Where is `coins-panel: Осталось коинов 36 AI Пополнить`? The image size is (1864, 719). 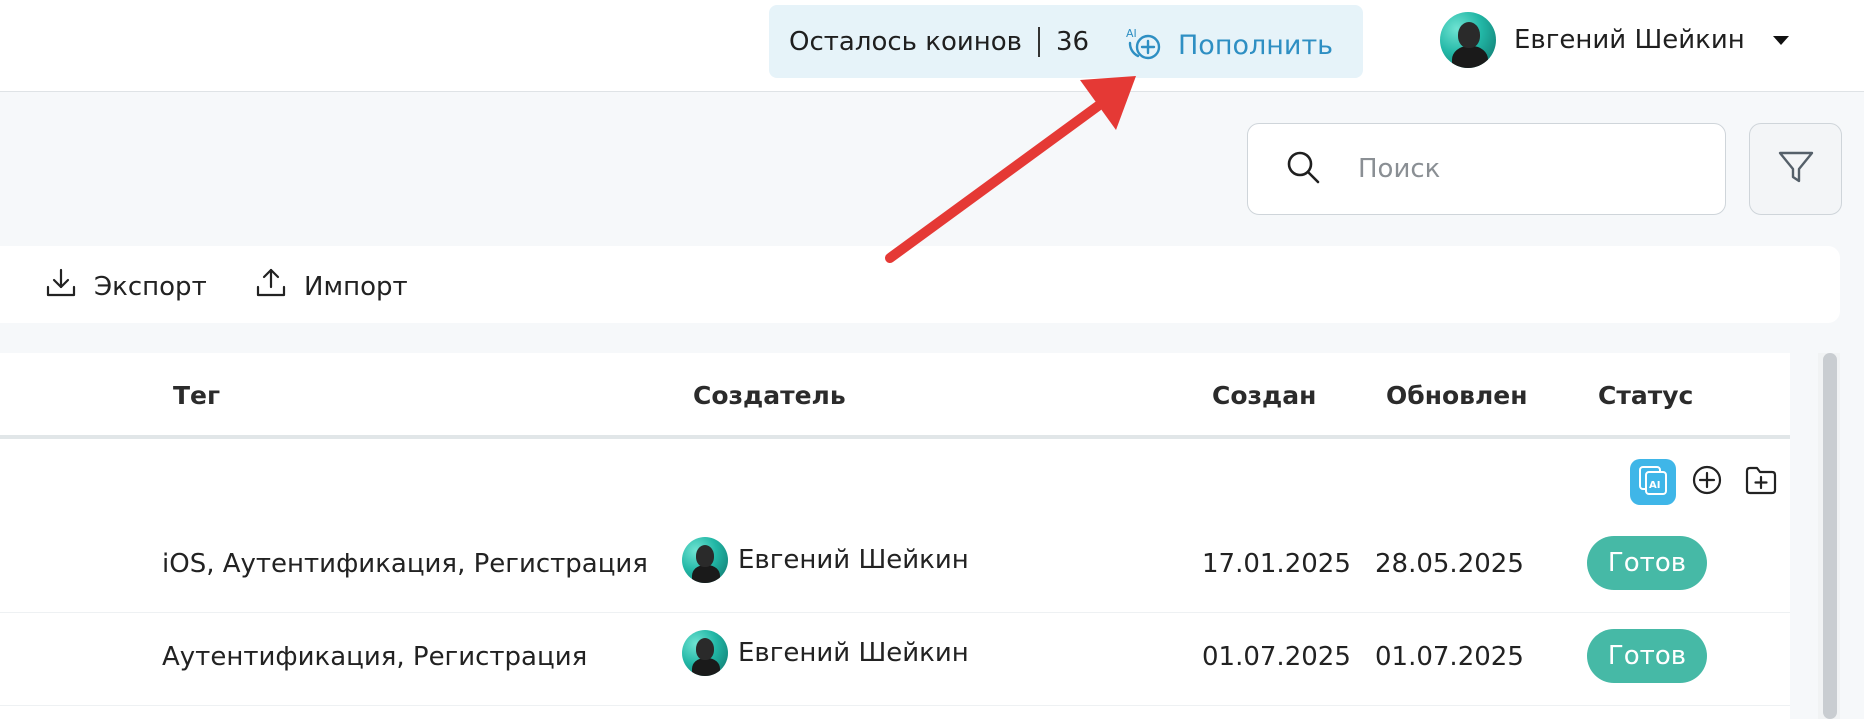
coins-panel: Осталось коинов 36 AI Пополнить is located at coordinates (1066, 41).